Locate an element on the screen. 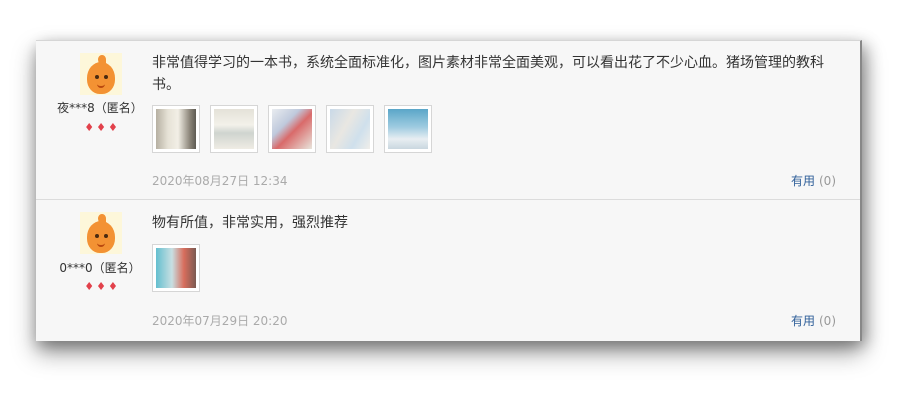 The width and height of the screenshot is (924, 406). review-date: 2020年08月27日 12:34 is located at coordinates (220, 181).